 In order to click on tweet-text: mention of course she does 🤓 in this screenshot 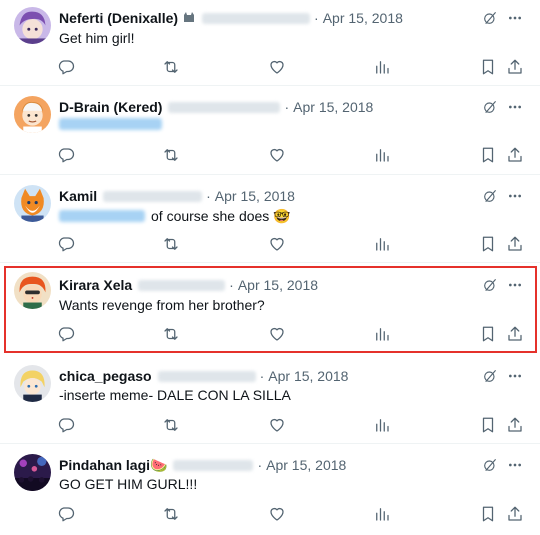, I will do `click(175, 216)`.